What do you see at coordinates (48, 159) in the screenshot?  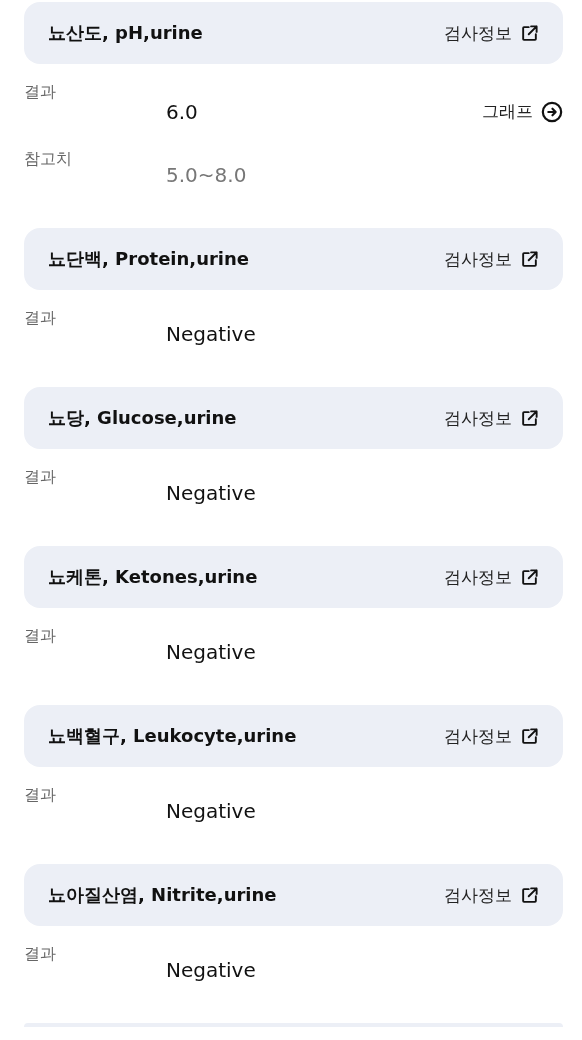 I see `reference-label: 참고치` at bounding box center [48, 159].